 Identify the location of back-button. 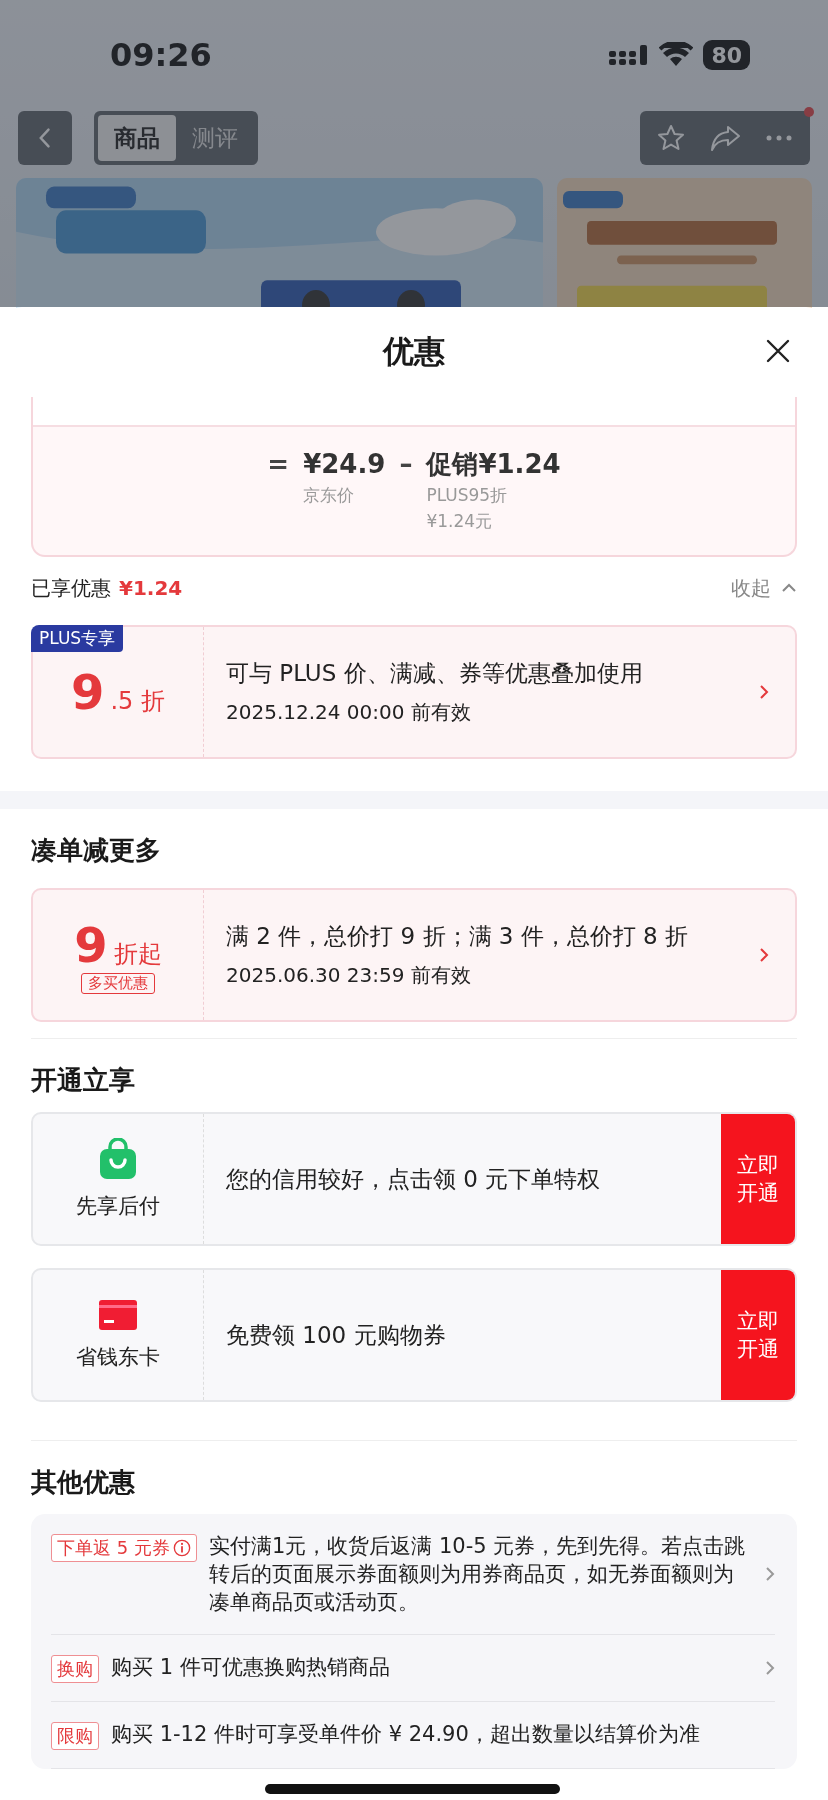
(45, 138).